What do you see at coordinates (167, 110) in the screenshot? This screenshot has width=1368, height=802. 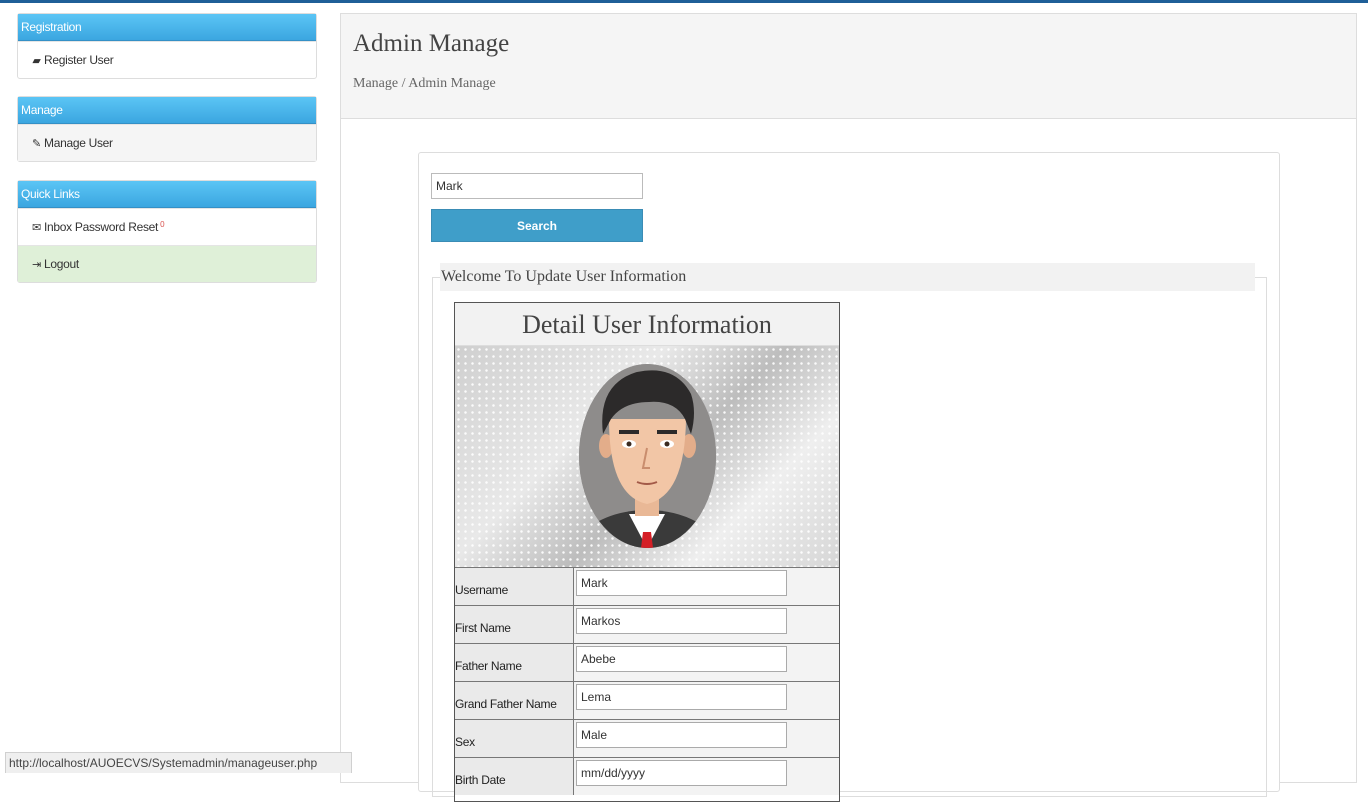 I see `manage-panel-header: Manage` at bounding box center [167, 110].